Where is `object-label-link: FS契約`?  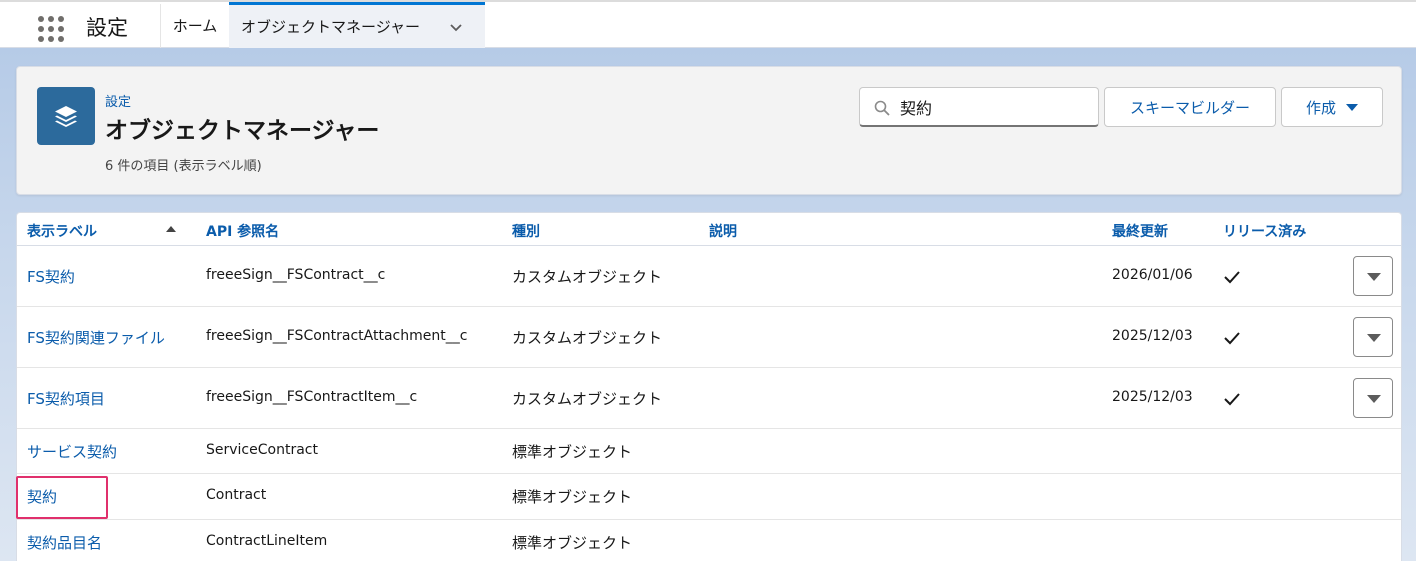 object-label-link: FS契約 is located at coordinates (51, 276).